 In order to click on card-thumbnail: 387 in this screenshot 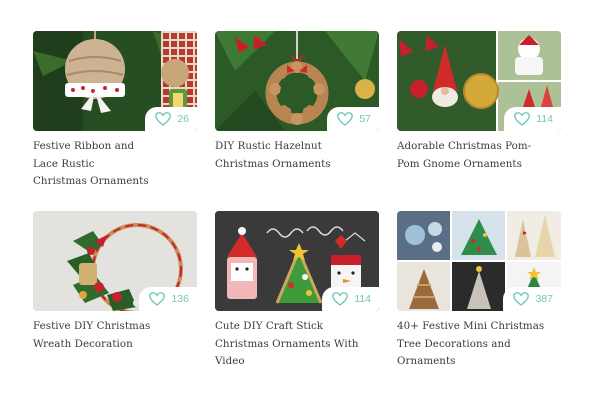, I will do `click(479, 261)`.